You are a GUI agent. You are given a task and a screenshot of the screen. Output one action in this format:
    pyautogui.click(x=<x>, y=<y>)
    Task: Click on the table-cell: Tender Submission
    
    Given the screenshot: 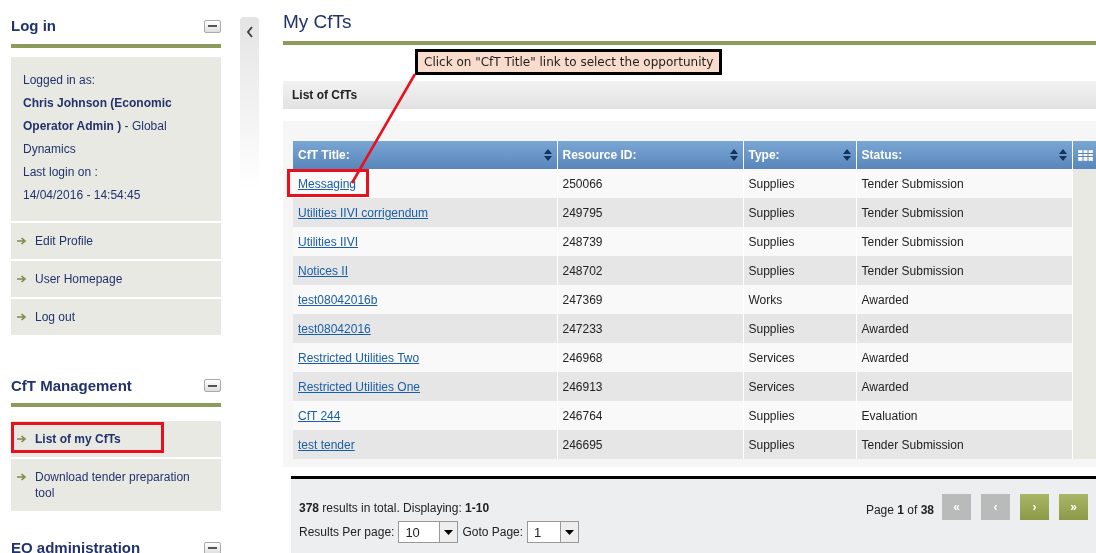 What is the action you would take?
    pyautogui.click(x=964, y=445)
    